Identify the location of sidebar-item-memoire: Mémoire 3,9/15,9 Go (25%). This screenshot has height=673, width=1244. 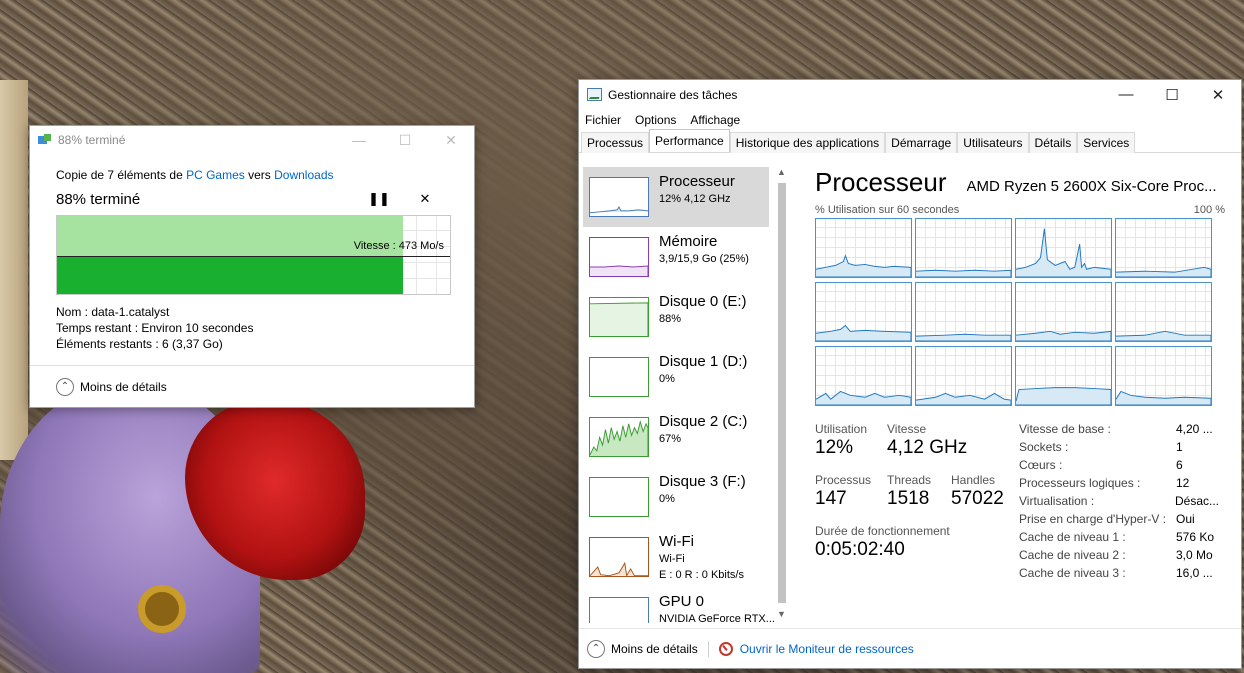
(687, 257).